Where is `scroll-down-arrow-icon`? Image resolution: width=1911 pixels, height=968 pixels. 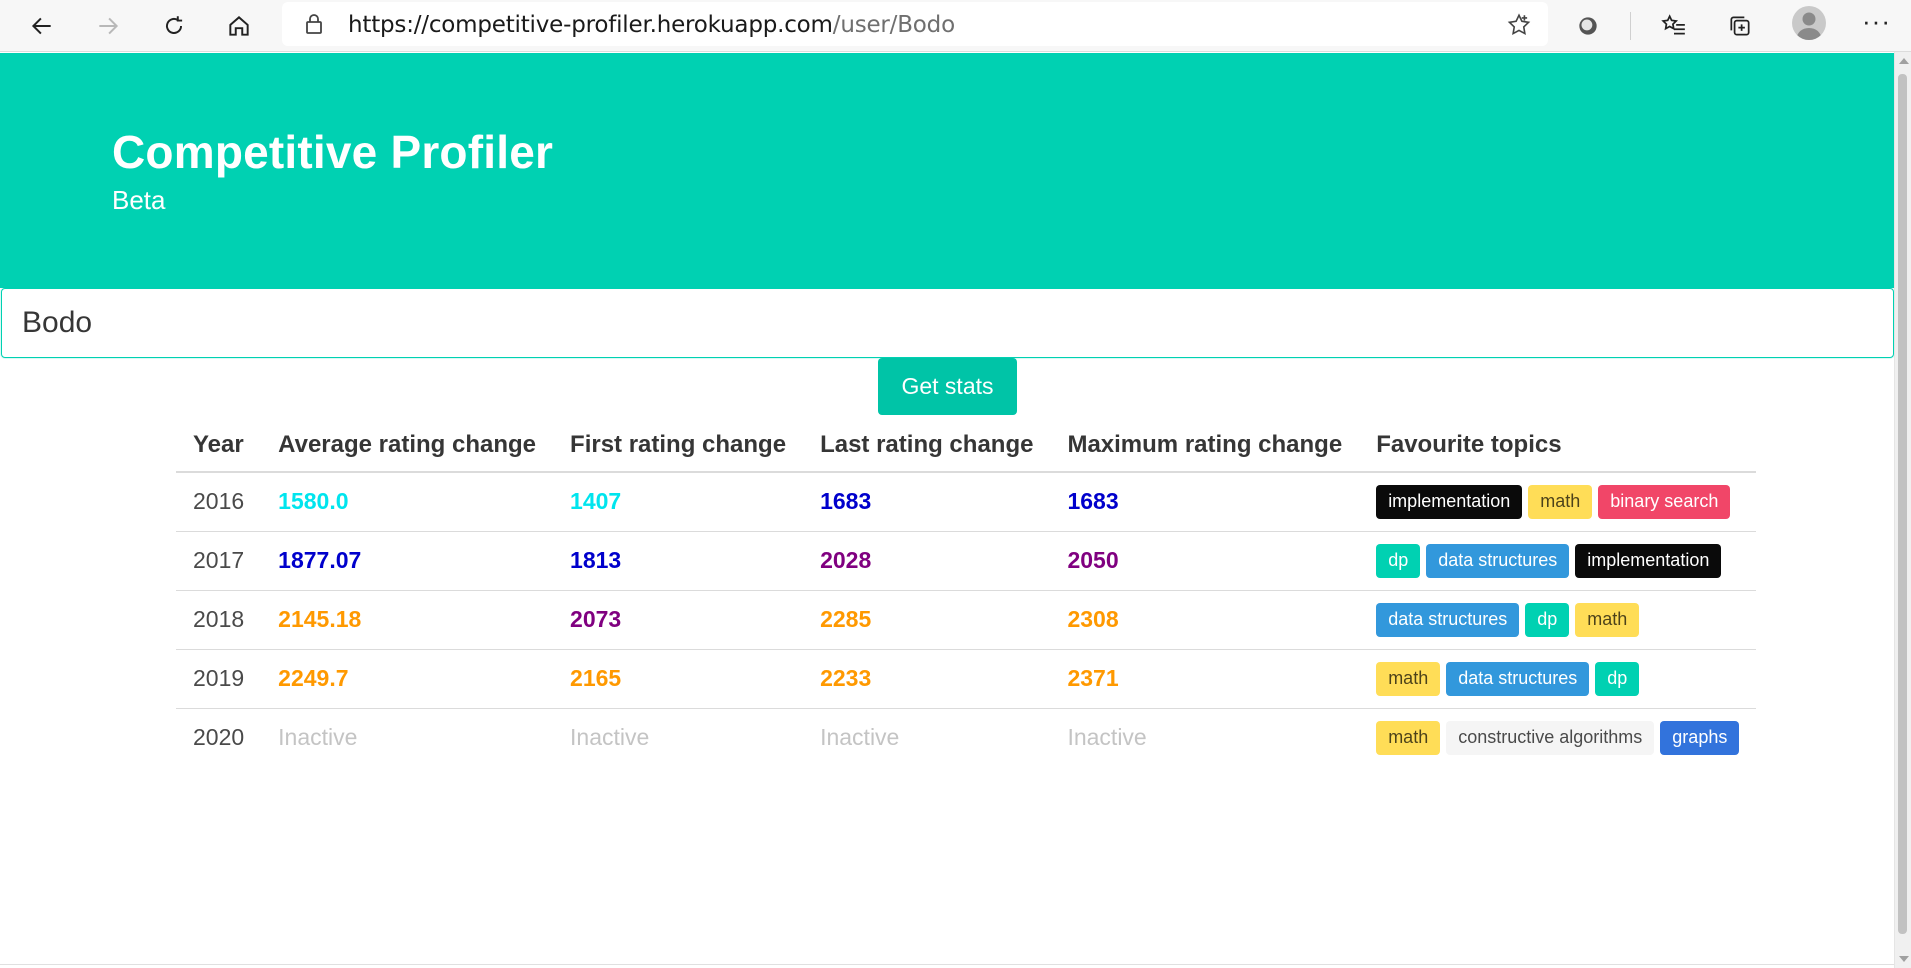 scroll-down-arrow-icon is located at coordinates (1904, 959).